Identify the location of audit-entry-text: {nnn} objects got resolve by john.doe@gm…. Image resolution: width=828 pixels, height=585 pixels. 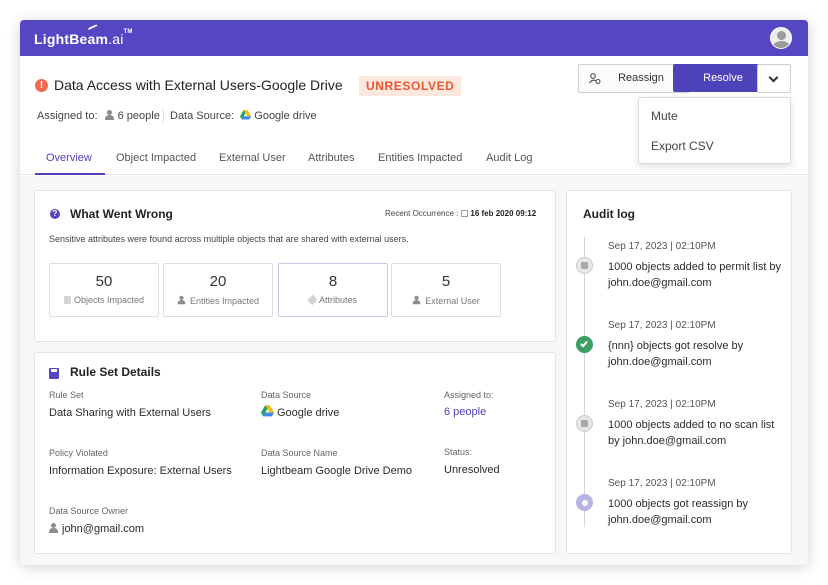
(676, 354).